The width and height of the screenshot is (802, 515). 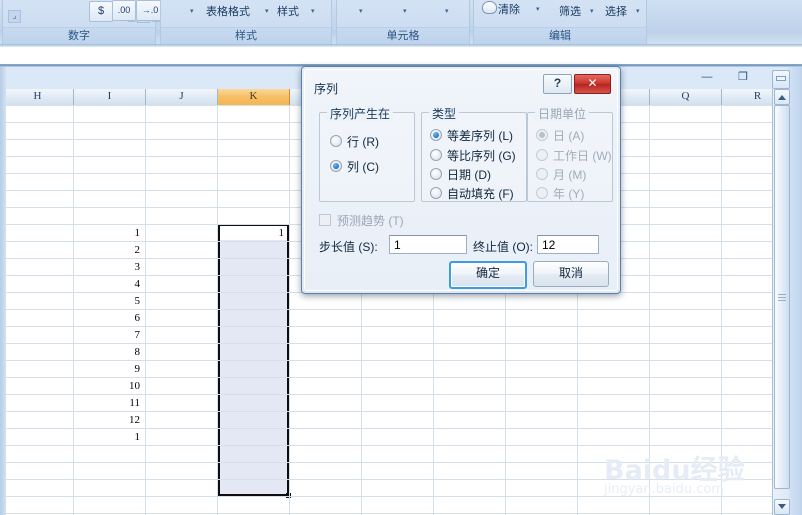 I want to click on format-as-table-button: 表格格式, so click(x=228, y=11).